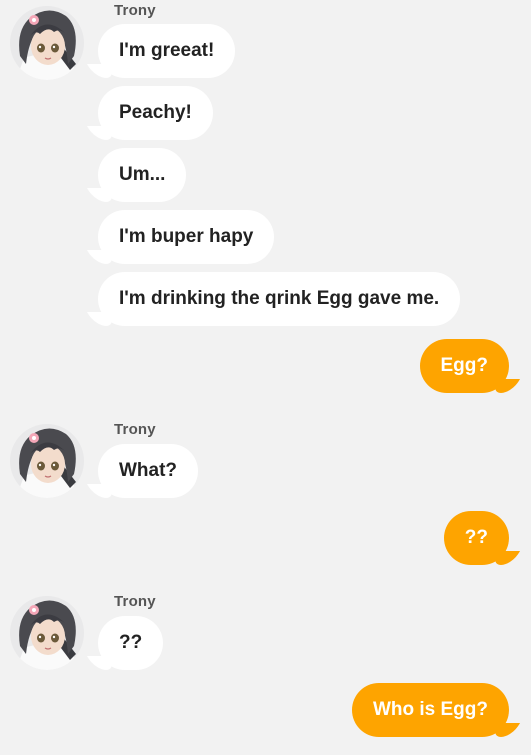 The width and height of the screenshot is (531, 755). Describe the element at coordinates (430, 710) in the screenshot. I see `outgoing-message-bubble: Who is Egg?` at that location.